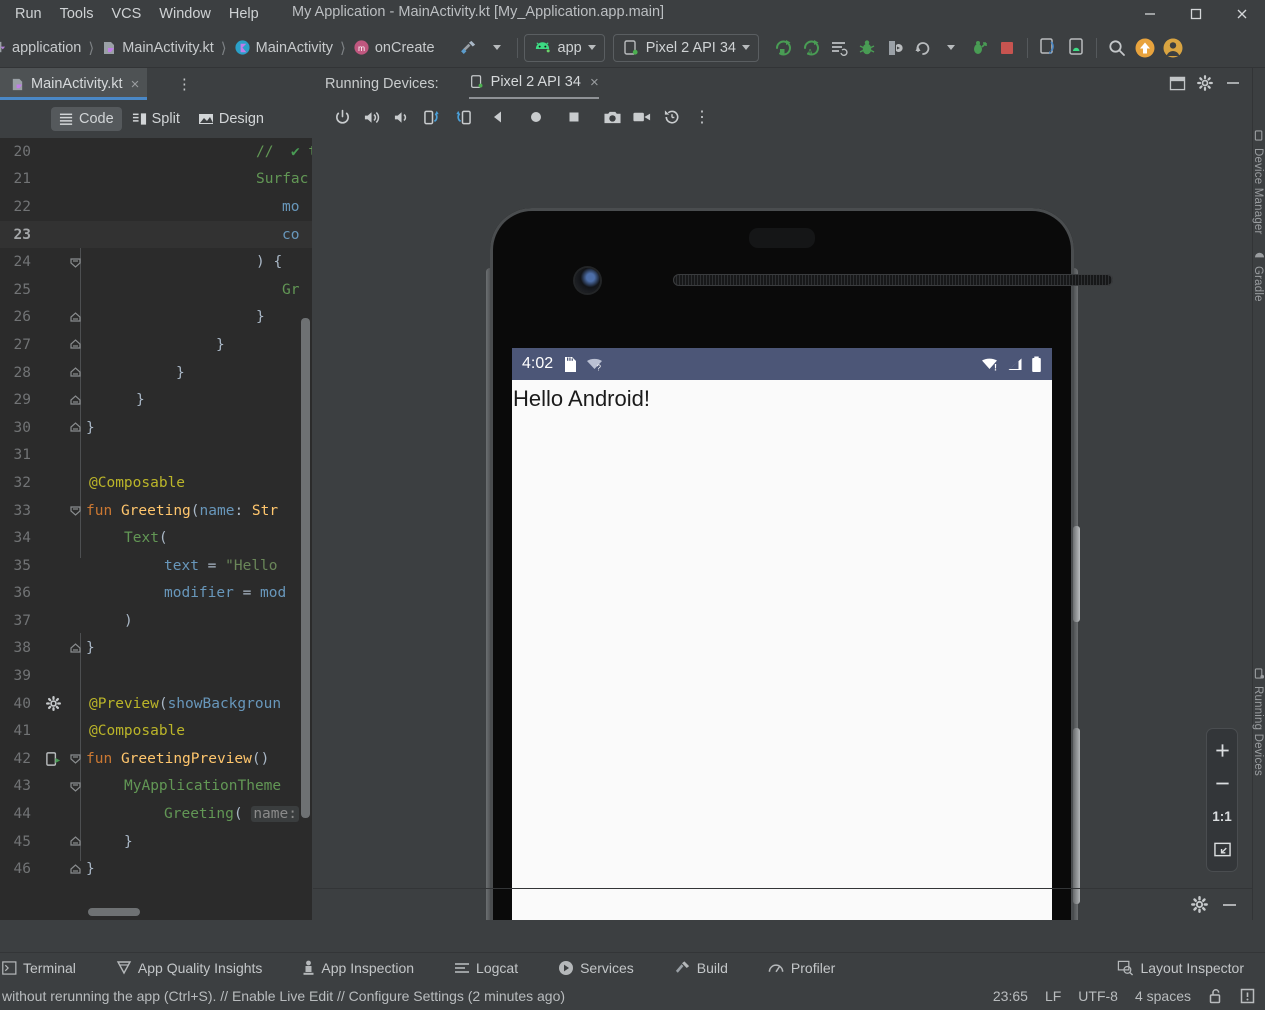 Image resolution: width=1265 pixels, height=1010 pixels. Describe the element at coordinates (1163, 996) in the screenshot. I see `indent-setting: 4 spaces` at that location.